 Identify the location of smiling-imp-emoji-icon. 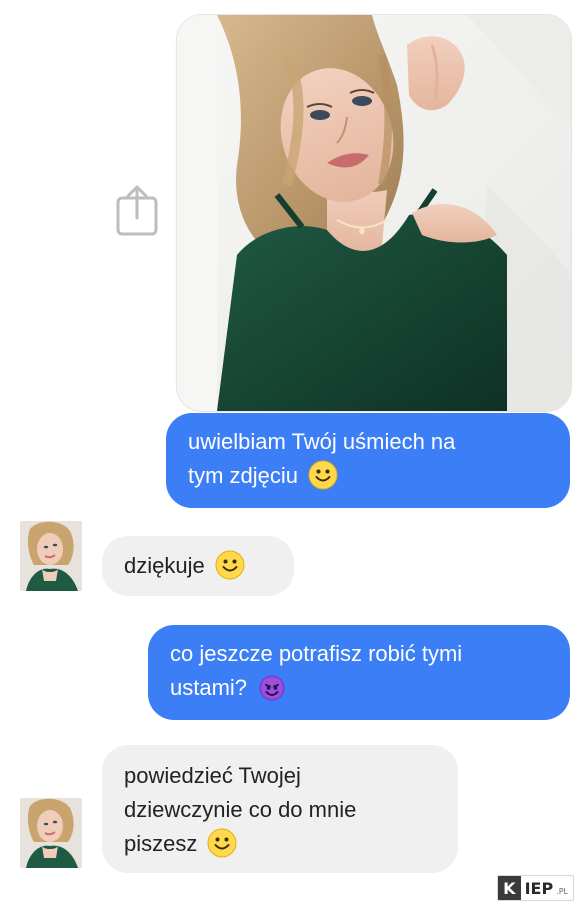
(272, 687).